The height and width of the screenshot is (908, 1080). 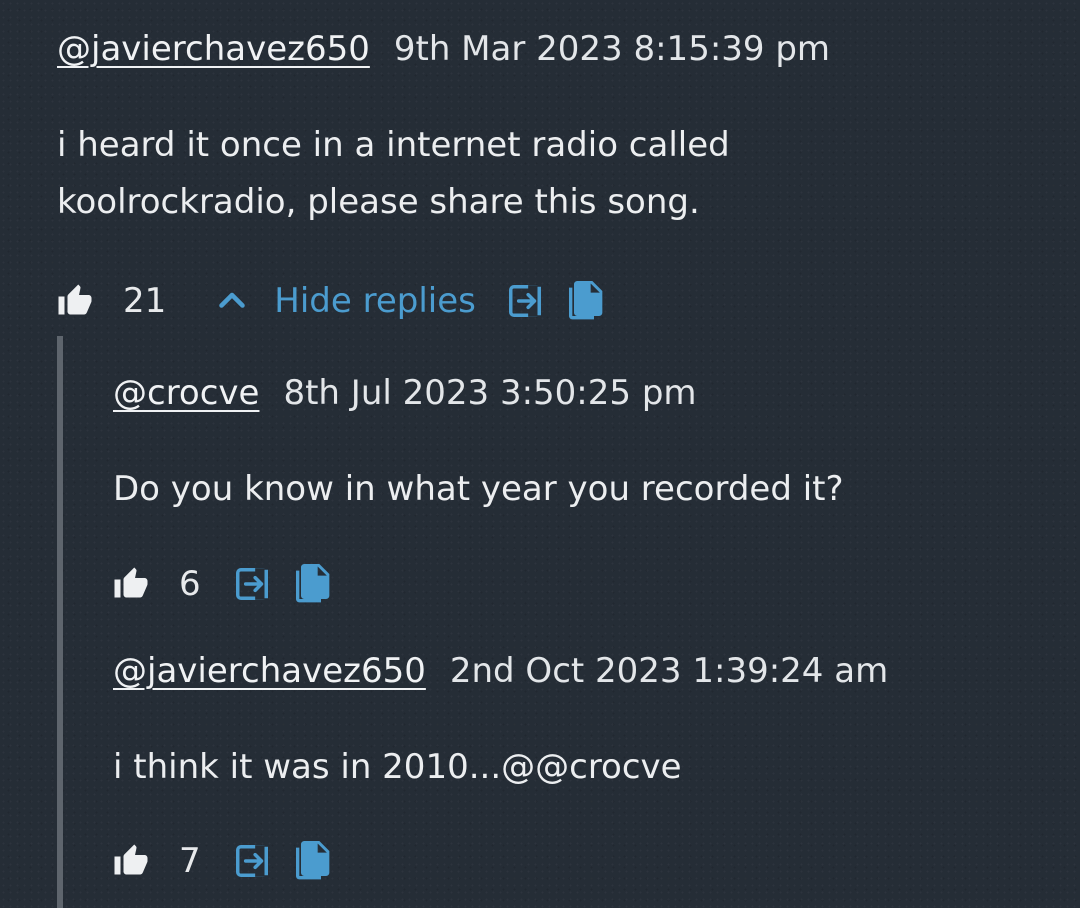 I want to click on hide-replies-button: Hide replies, so click(x=345, y=301).